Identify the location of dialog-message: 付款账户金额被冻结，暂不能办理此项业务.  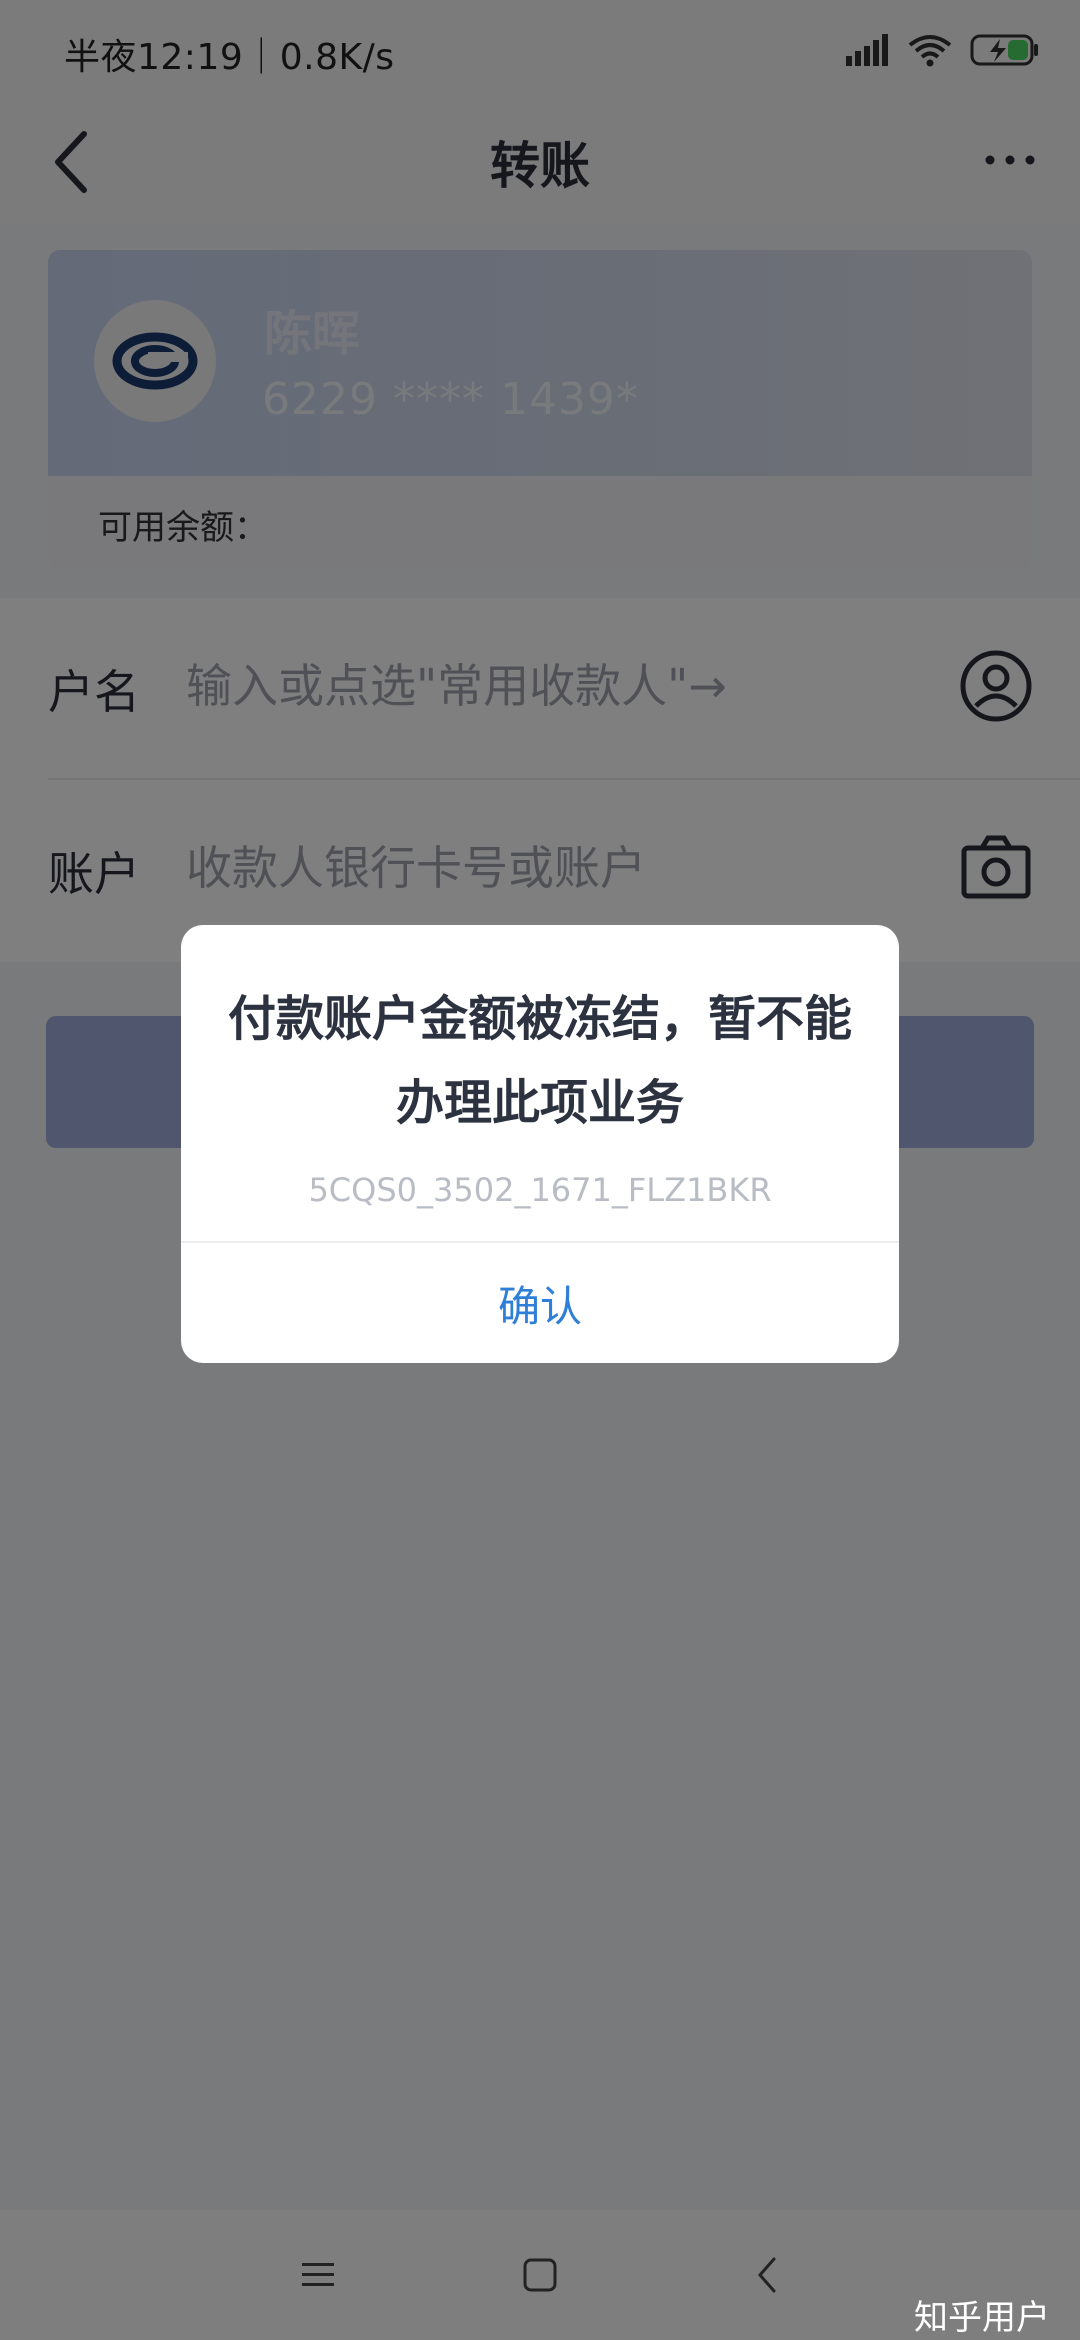
(539, 1061).